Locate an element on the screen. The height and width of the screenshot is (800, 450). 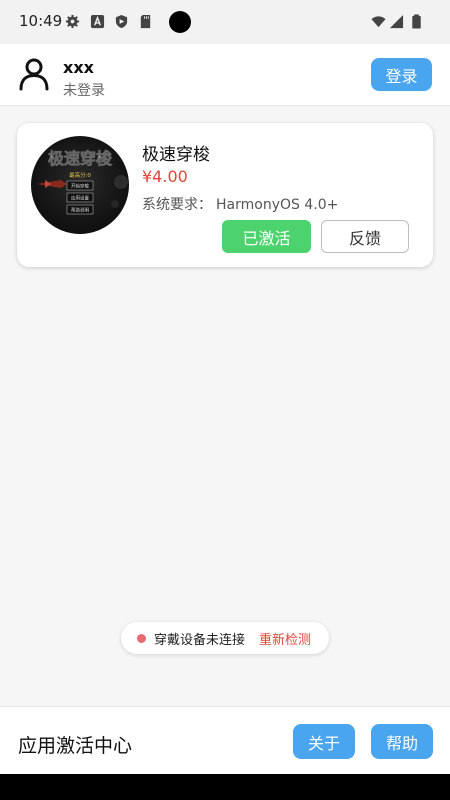
feedback-button: 反馈 is located at coordinates (365, 236).